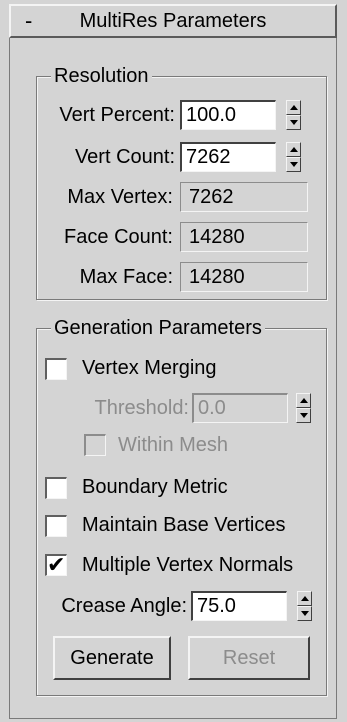 The image size is (347, 722). I want to click on rollout-title: MultiRes Parameters, so click(173, 21).